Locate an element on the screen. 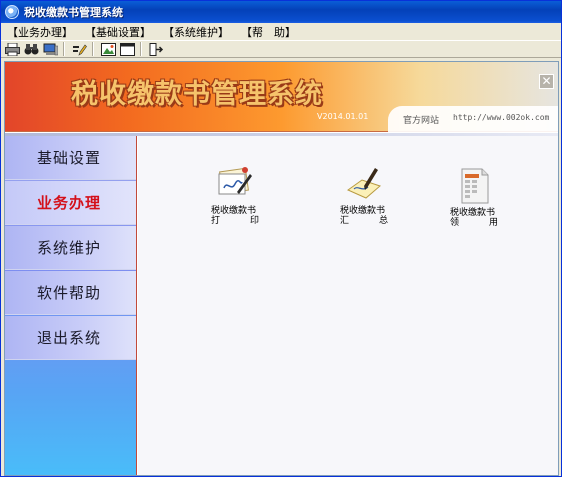 The image size is (562, 477). official-site-label: 官方网站 is located at coordinates (421, 121).